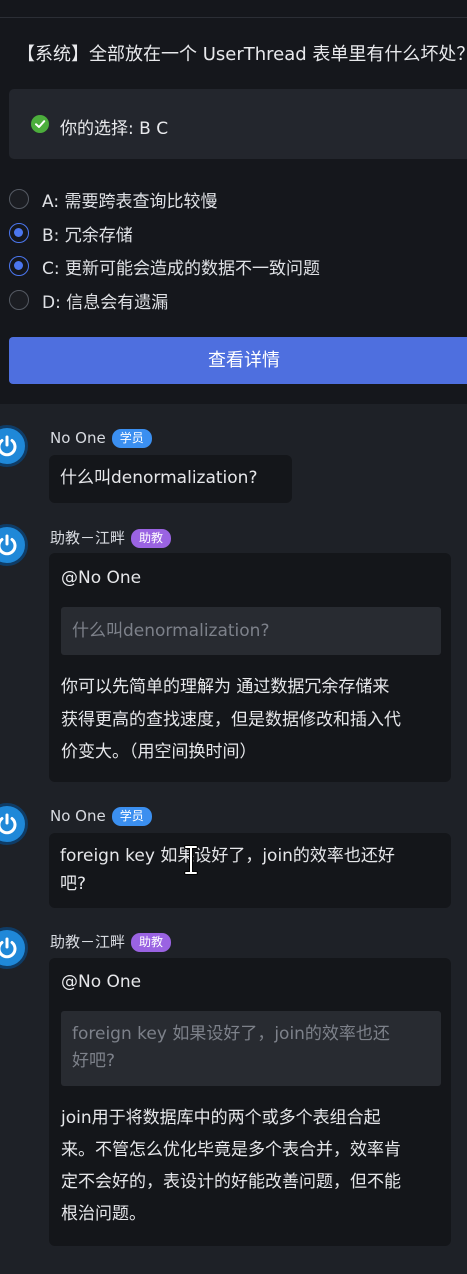  What do you see at coordinates (191, 860) in the screenshot?
I see `text-cursor-icon` at bounding box center [191, 860].